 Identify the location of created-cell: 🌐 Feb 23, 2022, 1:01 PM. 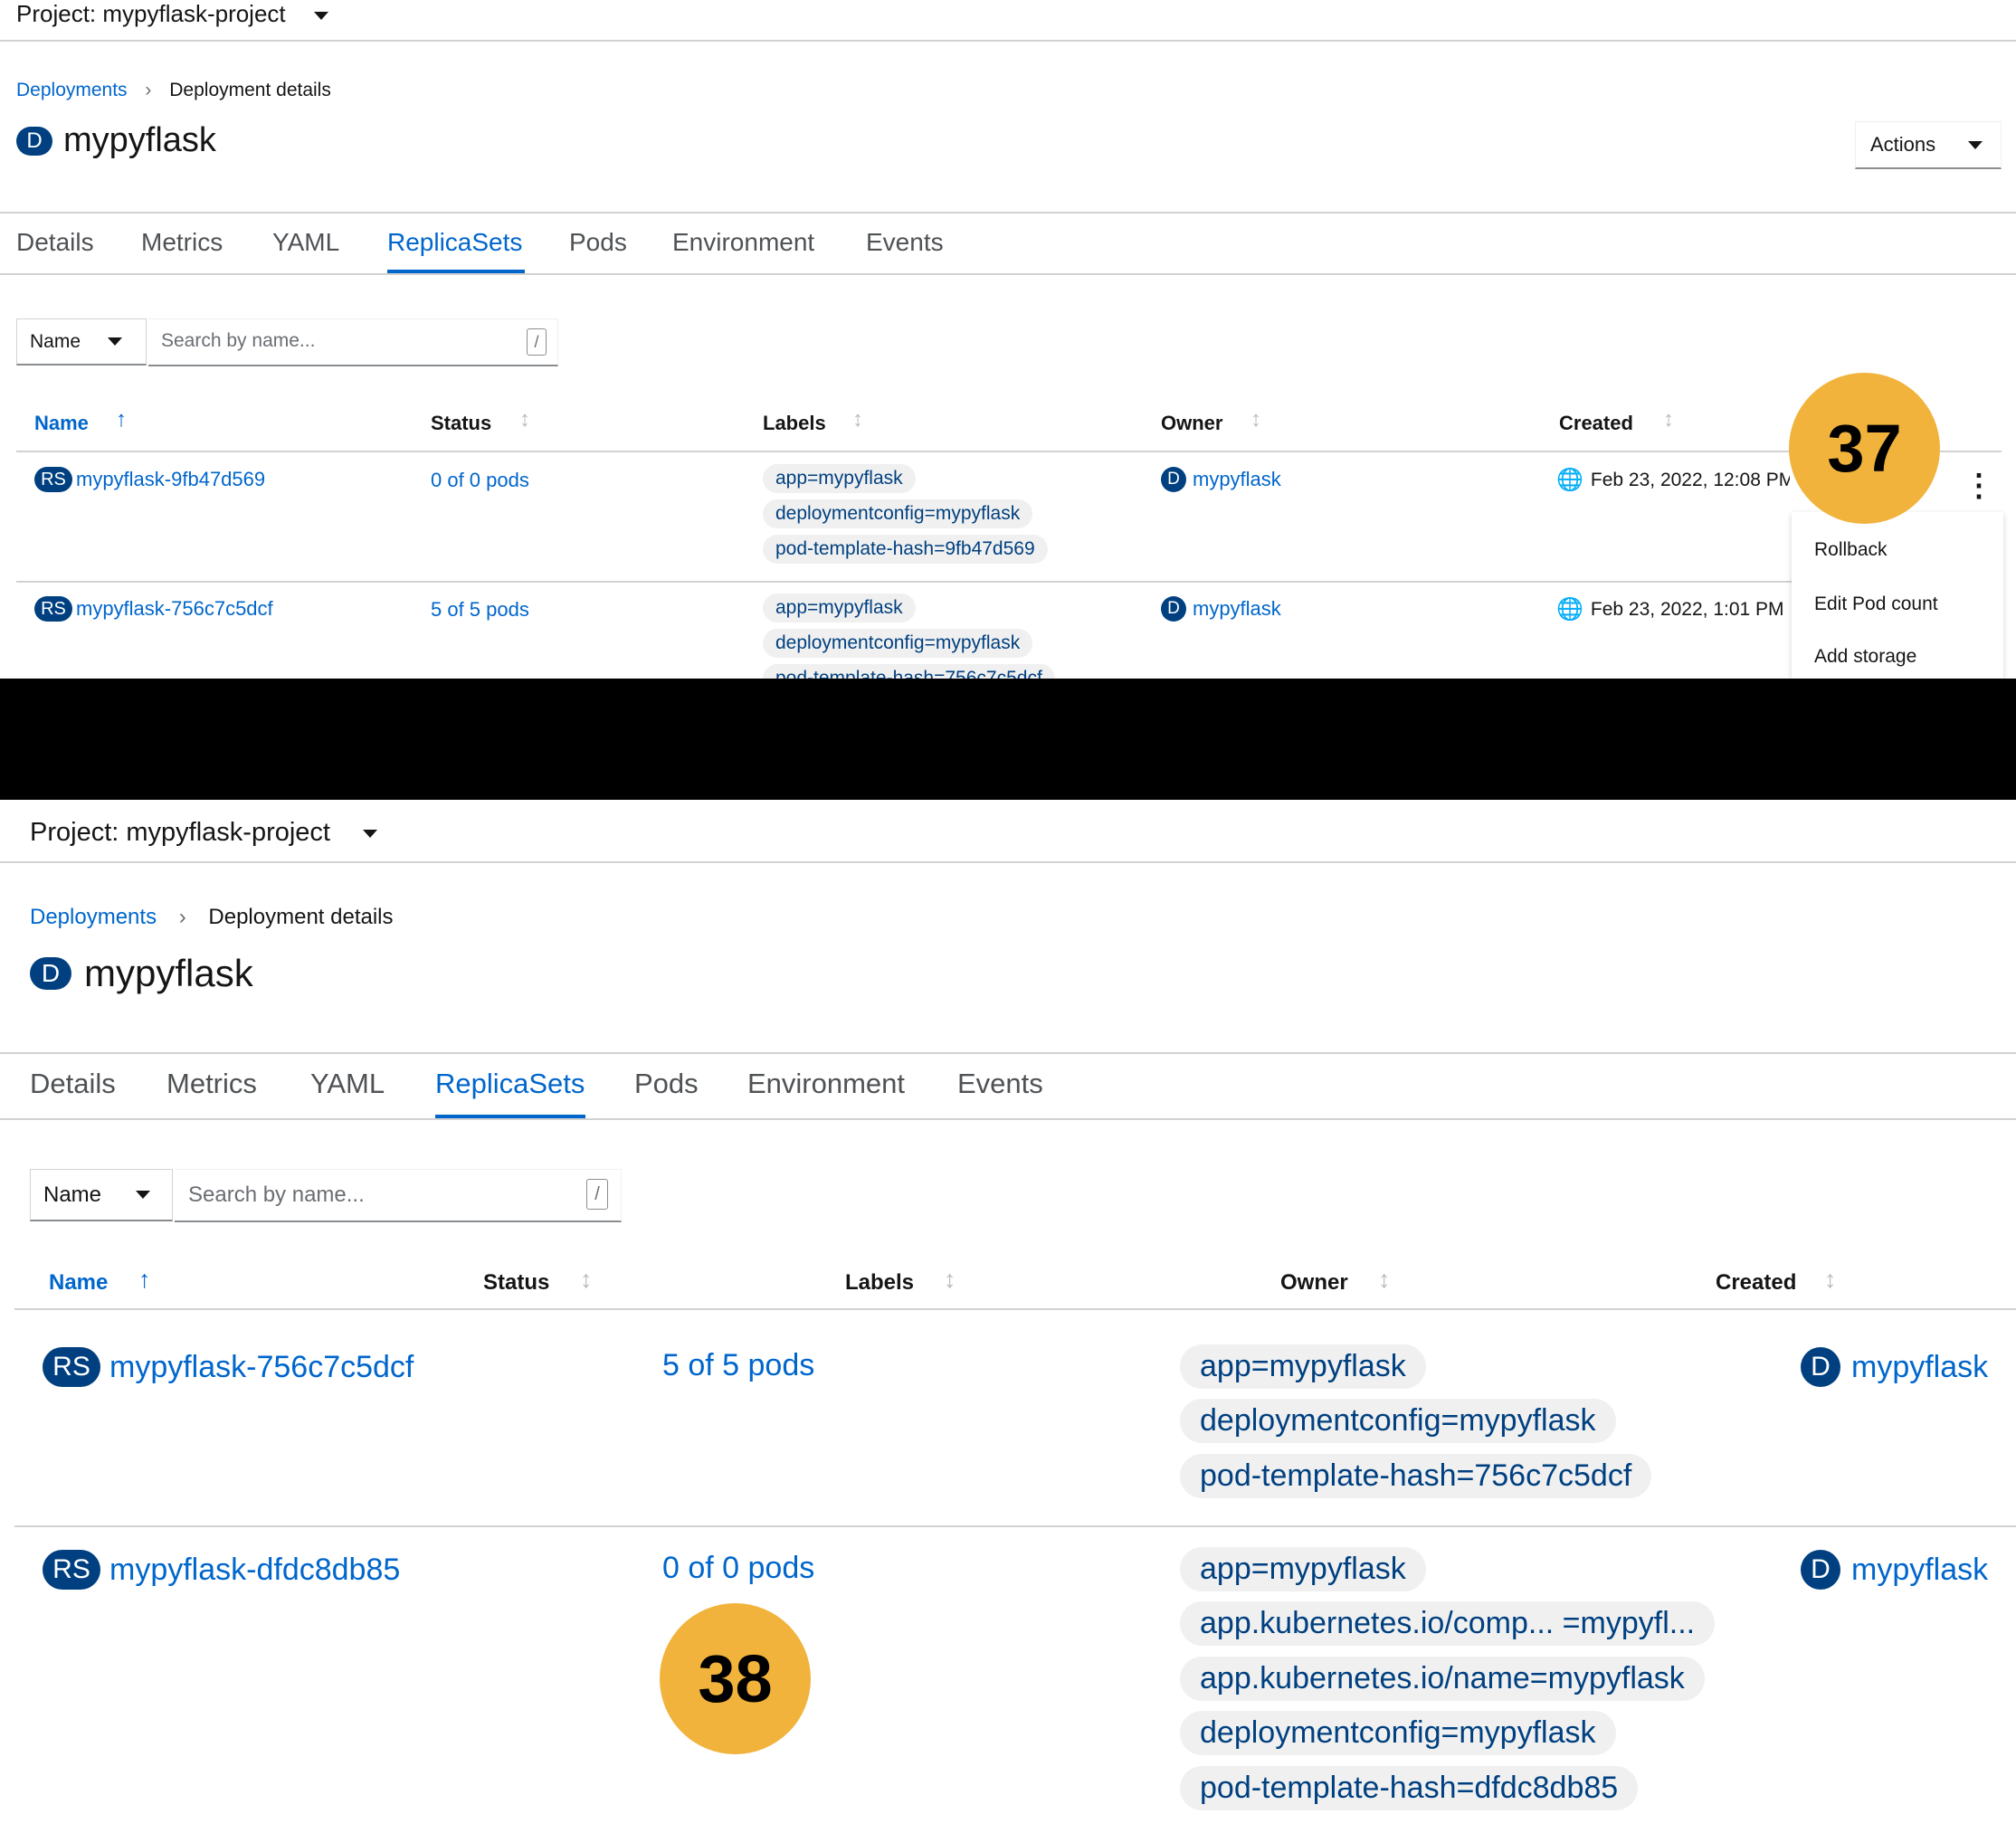
(1670, 609).